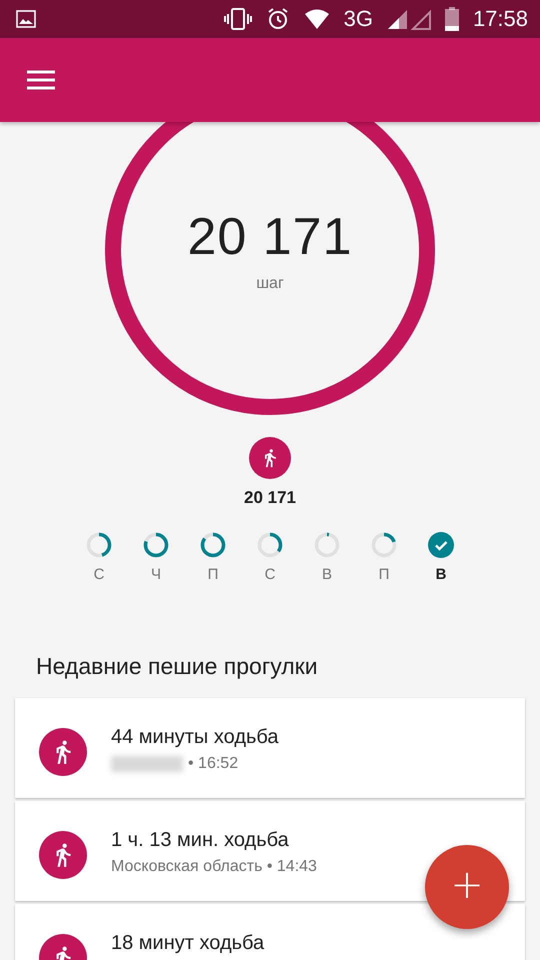 The width and height of the screenshot is (540, 960). I want to click on alarm-clock-icon, so click(278, 19).